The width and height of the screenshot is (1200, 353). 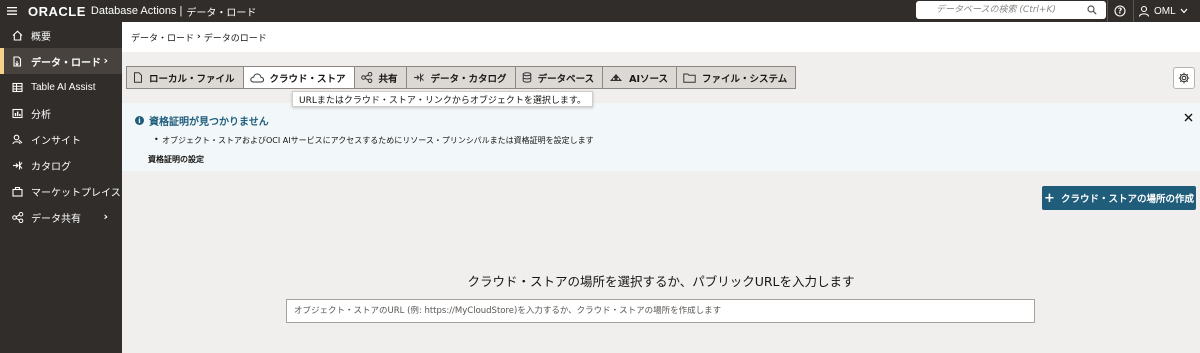 I want to click on cloud-store-url-input, so click(x=664, y=311).